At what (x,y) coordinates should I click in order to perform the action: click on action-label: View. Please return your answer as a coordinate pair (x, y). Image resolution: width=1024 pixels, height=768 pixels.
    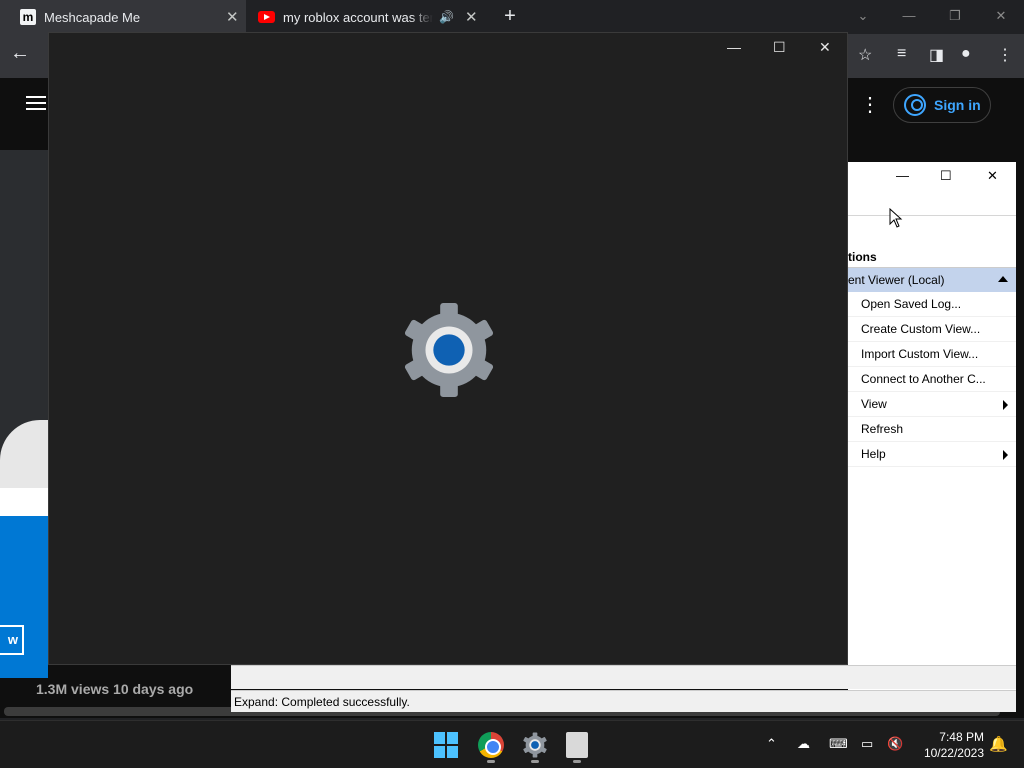
    Looking at the image, I should click on (874, 404).